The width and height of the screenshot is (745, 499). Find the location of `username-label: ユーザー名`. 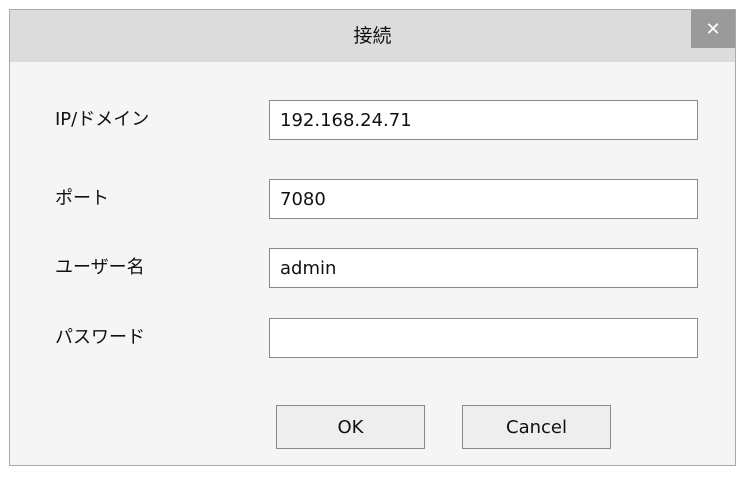

username-label: ユーザー名 is located at coordinates (100, 267).